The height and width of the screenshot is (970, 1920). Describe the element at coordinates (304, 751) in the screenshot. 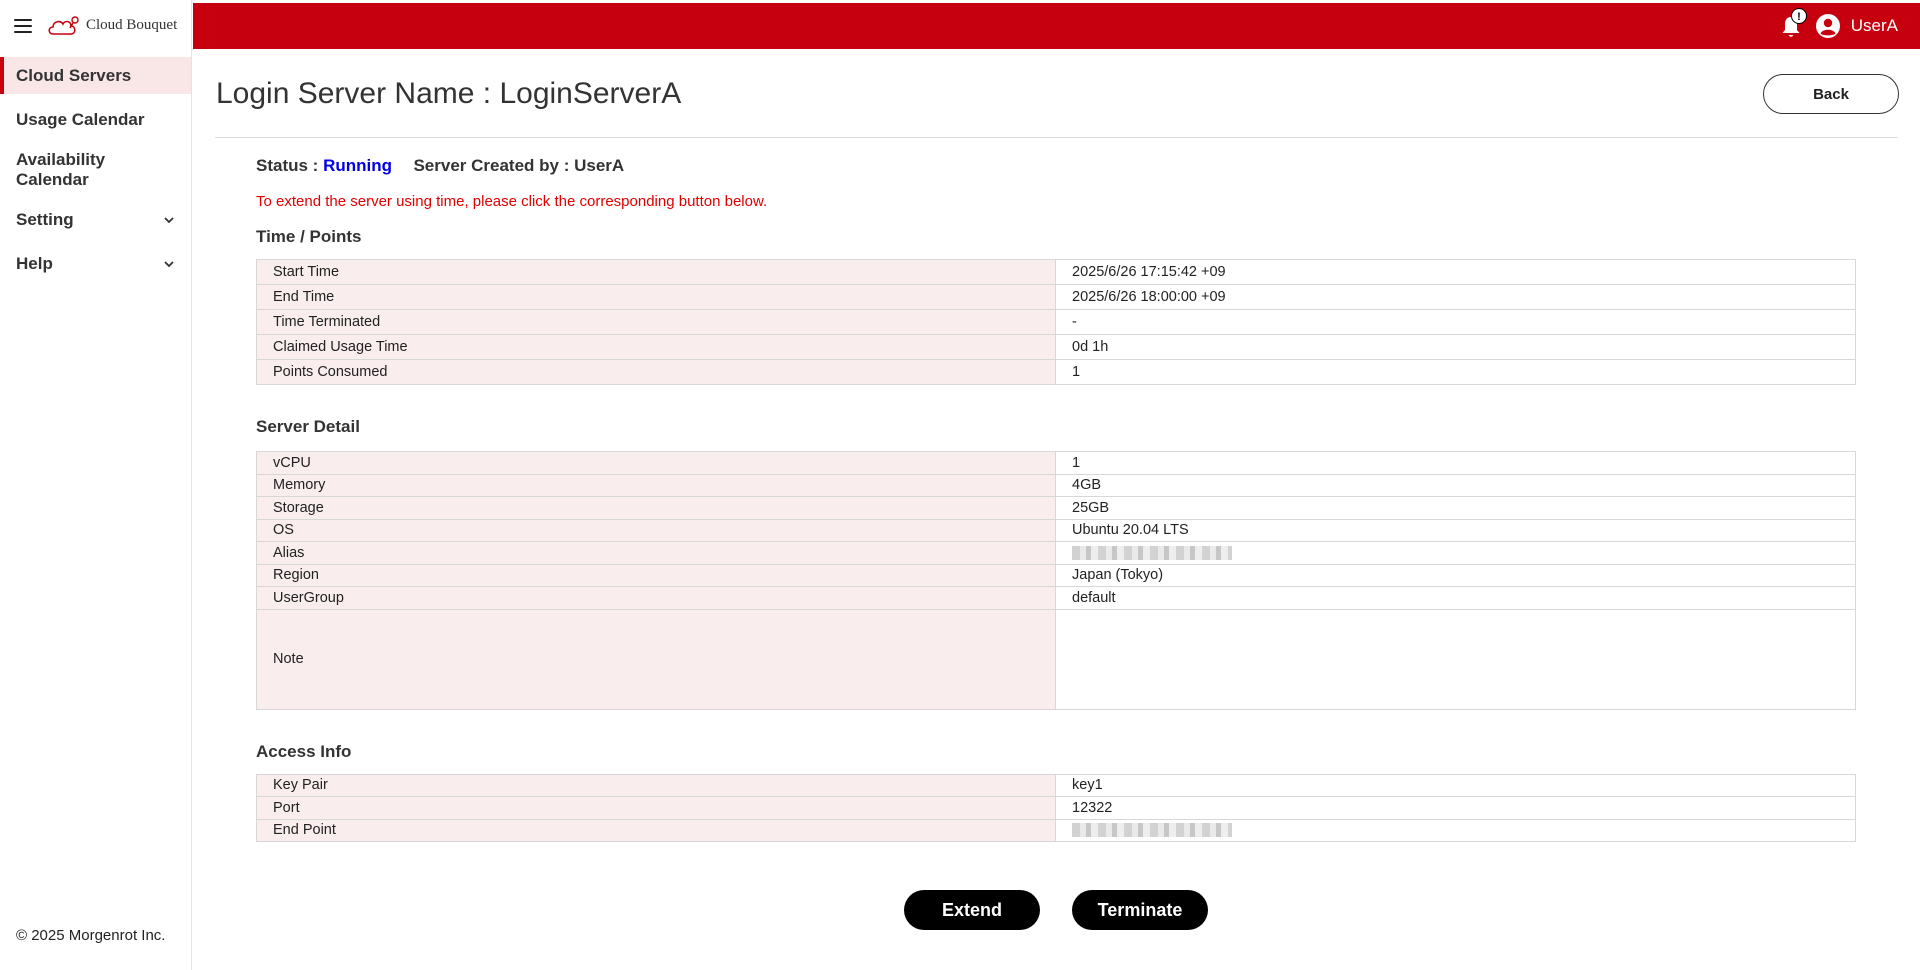

I see `access-info-title: Access Info` at that location.